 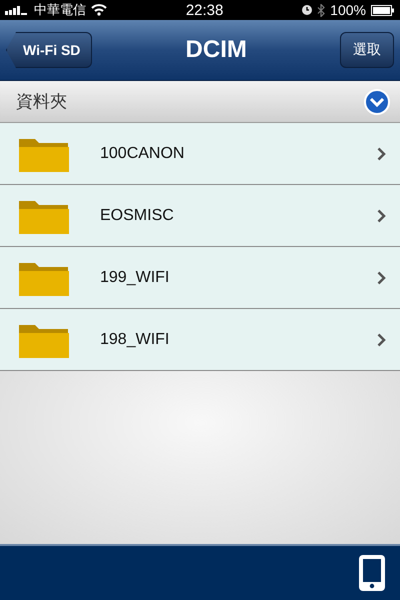 What do you see at coordinates (216, 50) in the screenshot?
I see `page-title: DCIM` at bounding box center [216, 50].